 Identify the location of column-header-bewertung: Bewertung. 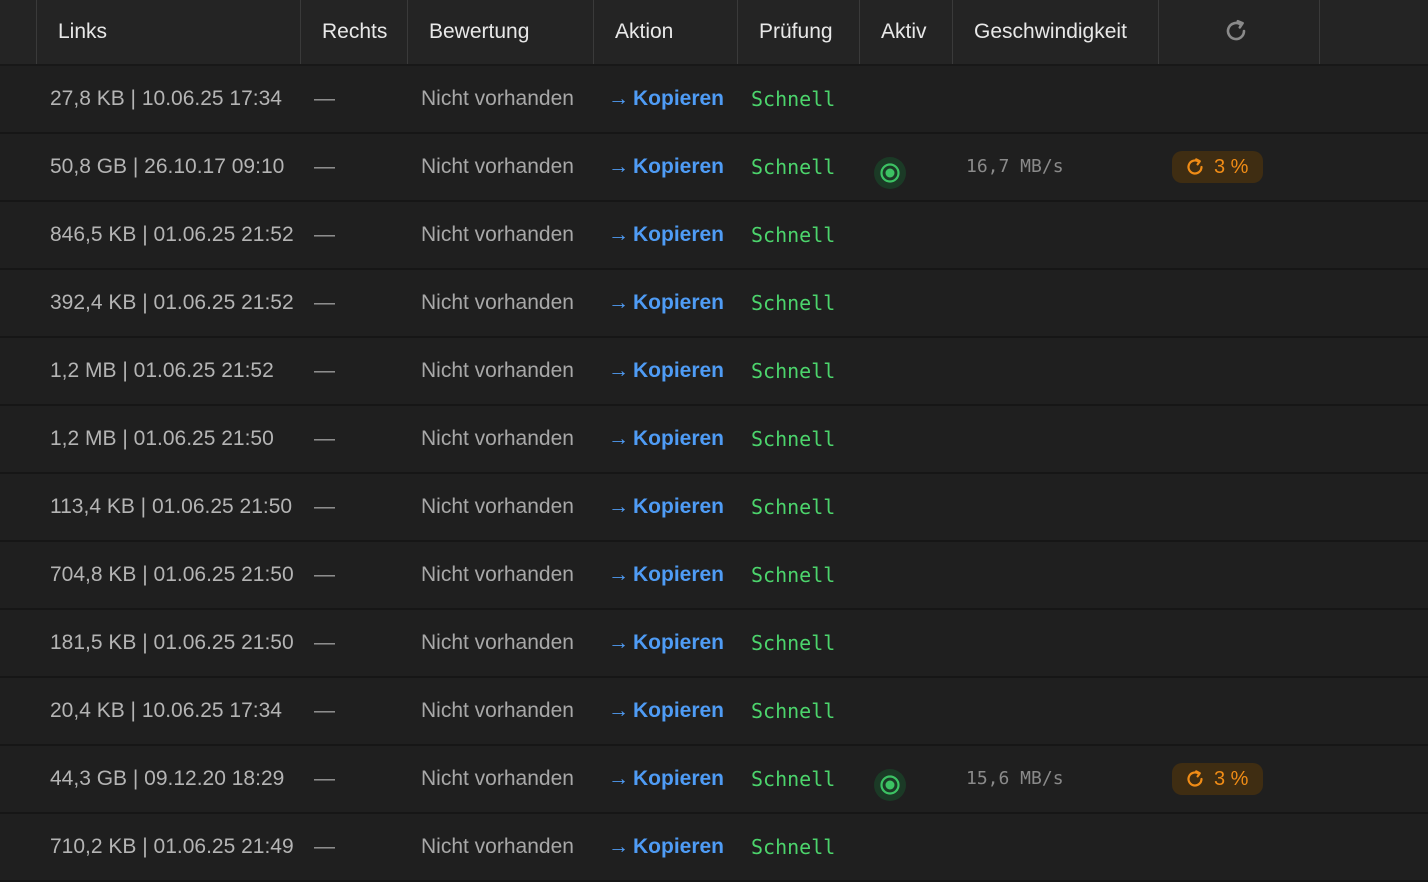
(501, 32).